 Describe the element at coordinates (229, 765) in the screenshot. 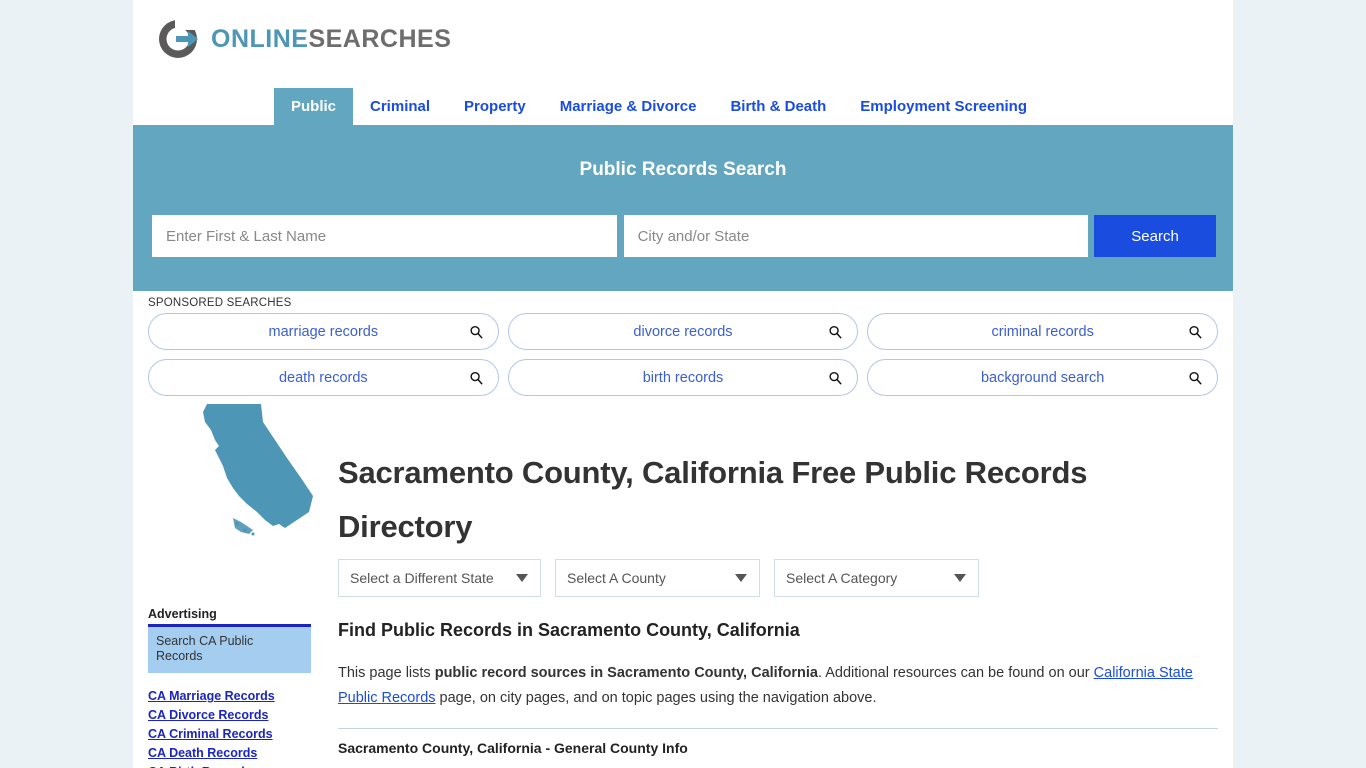

I see `sidebar-link-ca-birth-records: CA Birth Records` at that location.